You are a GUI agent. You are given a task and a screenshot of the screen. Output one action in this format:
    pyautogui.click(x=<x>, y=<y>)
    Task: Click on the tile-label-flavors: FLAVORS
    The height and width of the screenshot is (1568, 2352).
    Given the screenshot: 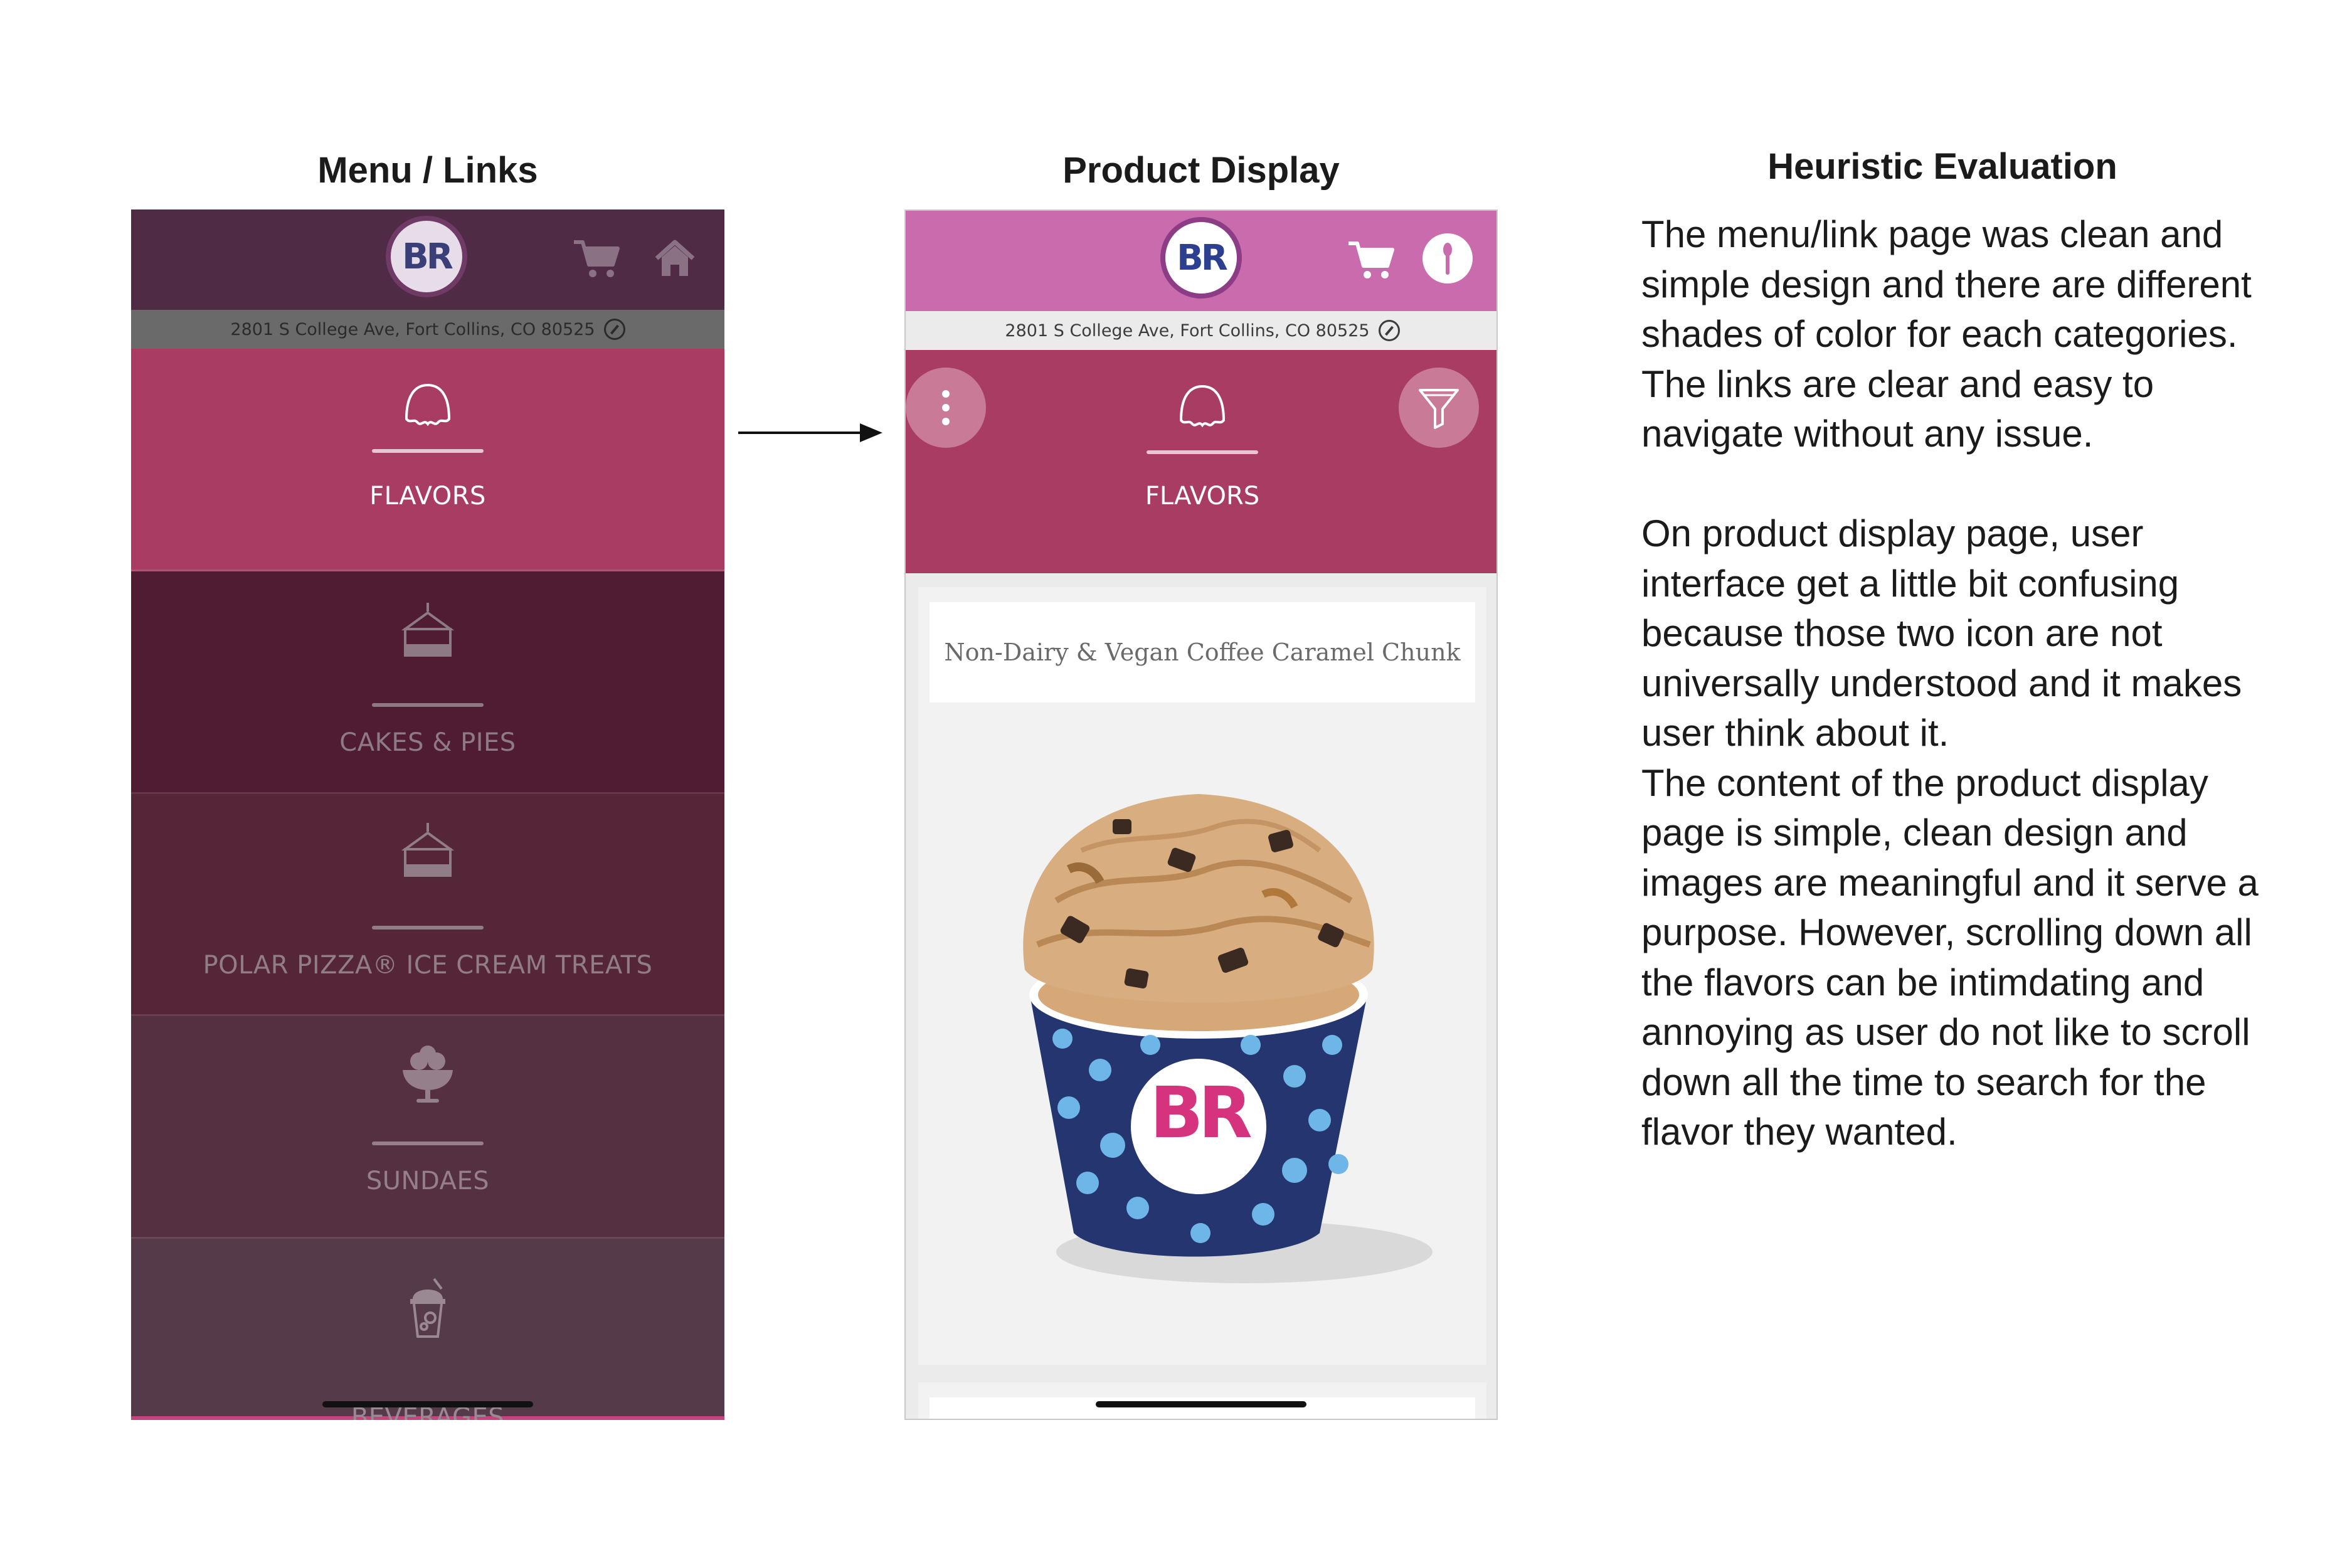 What is the action you would take?
    pyautogui.click(x=428, y=496)
    